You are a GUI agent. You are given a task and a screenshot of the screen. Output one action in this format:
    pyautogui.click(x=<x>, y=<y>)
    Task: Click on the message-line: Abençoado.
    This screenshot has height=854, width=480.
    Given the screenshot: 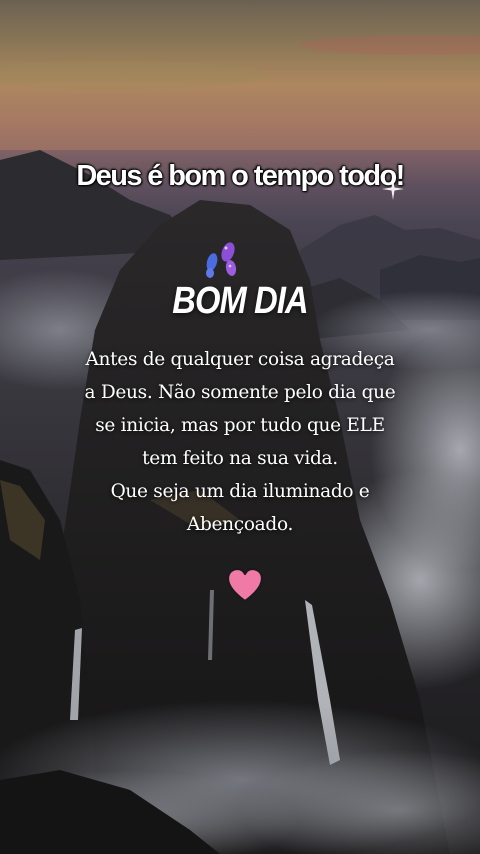 What is the action you would take?
    pyautogui.click(x=240, y=524)
    